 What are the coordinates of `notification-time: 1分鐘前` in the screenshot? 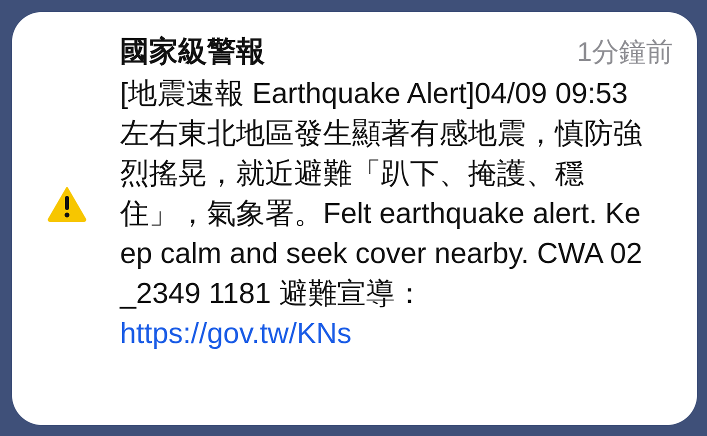 It's located at (624, 52).